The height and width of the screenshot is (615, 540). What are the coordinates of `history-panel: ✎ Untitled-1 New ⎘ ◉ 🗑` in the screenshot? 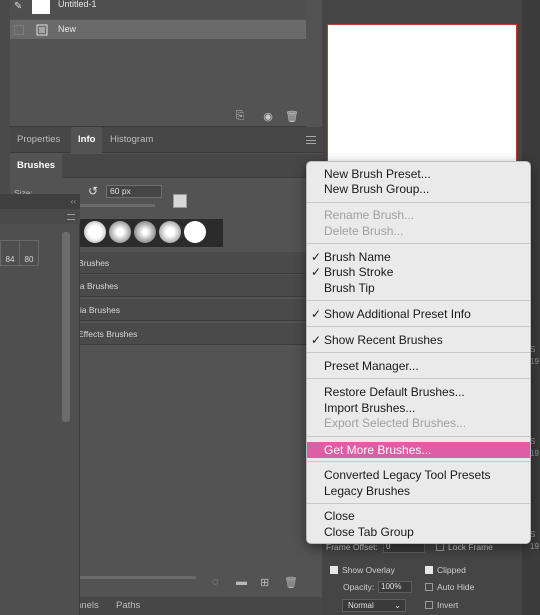 It's located at (158, 63).